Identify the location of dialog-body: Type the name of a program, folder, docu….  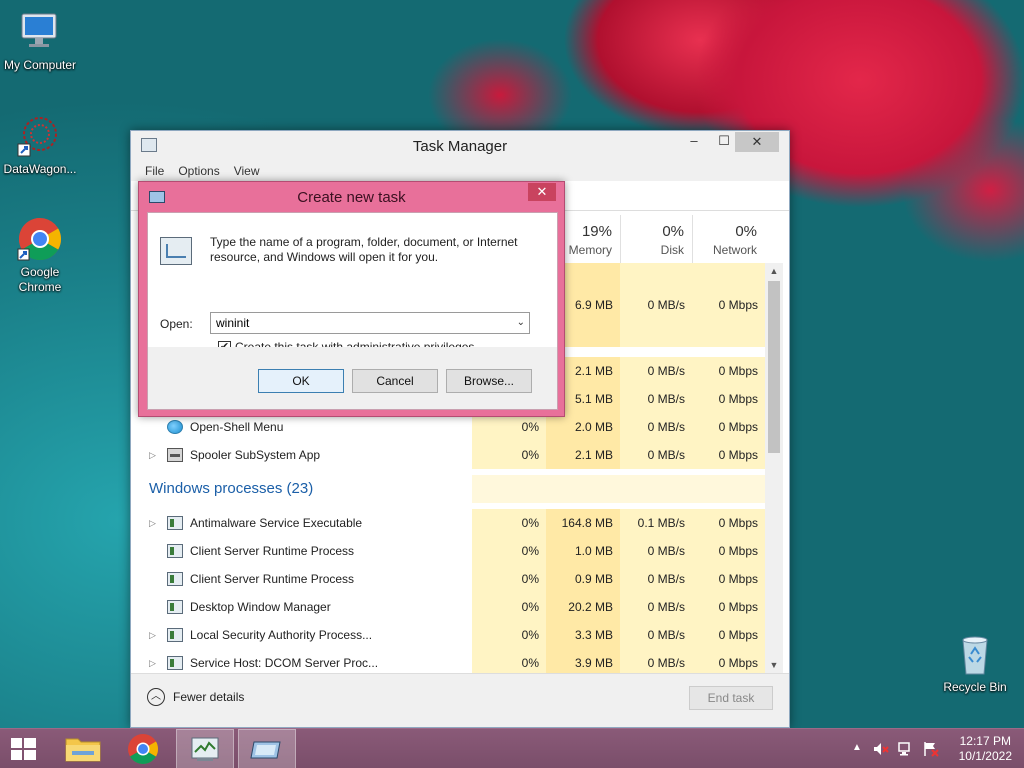
(352, 311).